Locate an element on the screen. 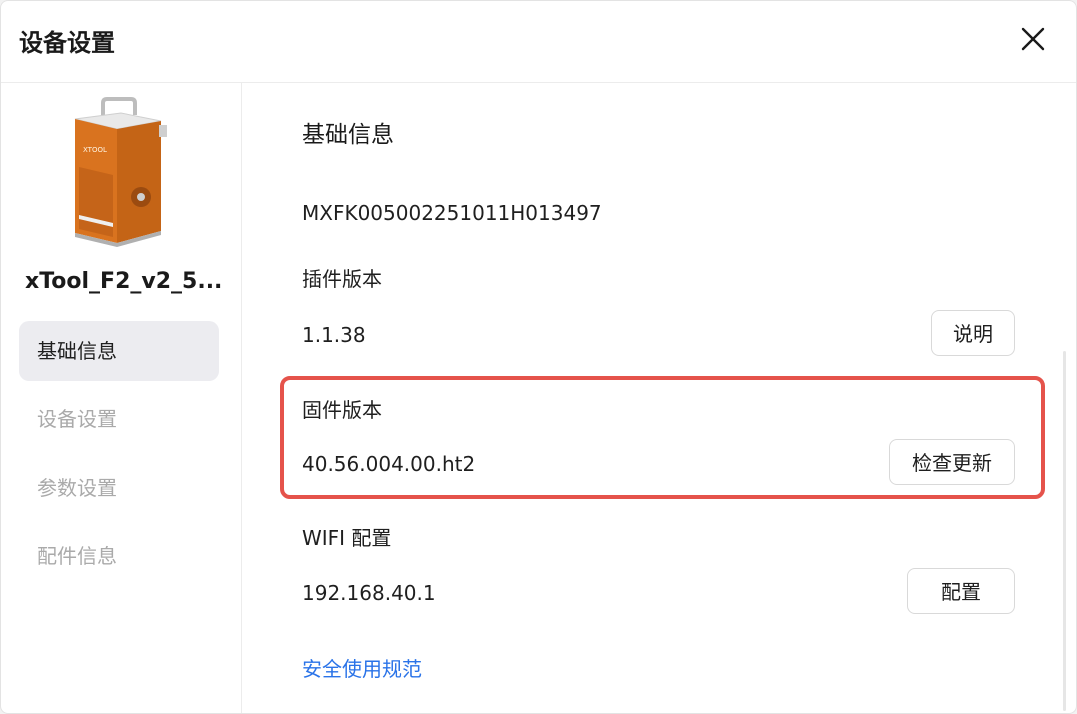 The height and width of the screenshot is (714, 1077). section-title: 基础信息 is located at coordinates (348, 135).